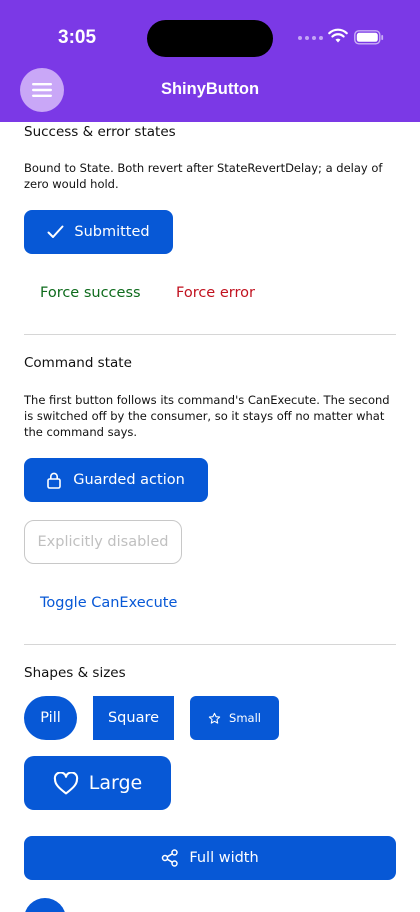 This screenshot has width=420, height=912. What do you see at coordinates (170, 858) in the screenshot?
I see `share-icon` at bounding box center [170, 858].